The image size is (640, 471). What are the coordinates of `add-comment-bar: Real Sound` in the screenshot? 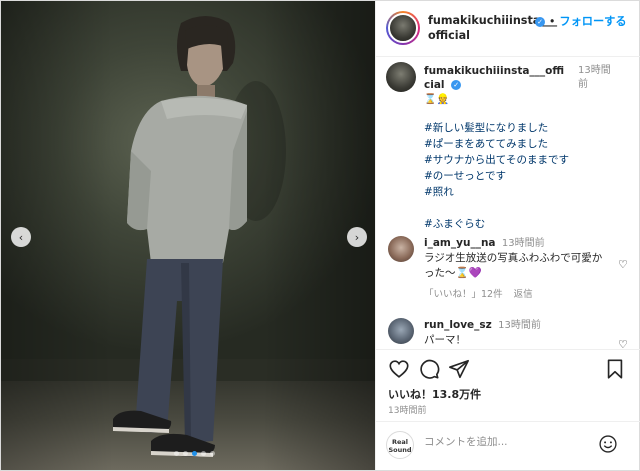 It's located at (508, 445).